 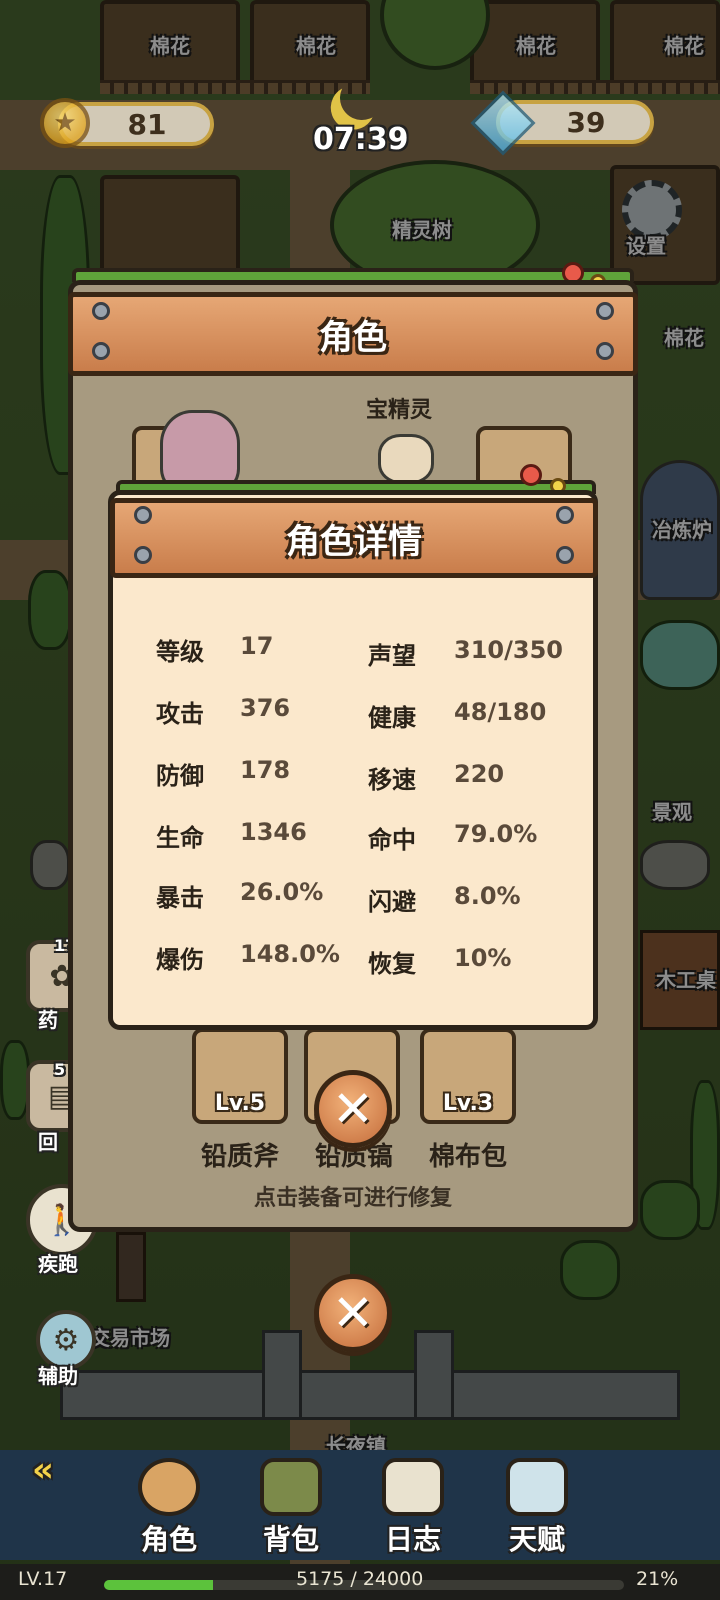 I want to click on tab-talent-label: 天赋, so click(x=536, y=1539).